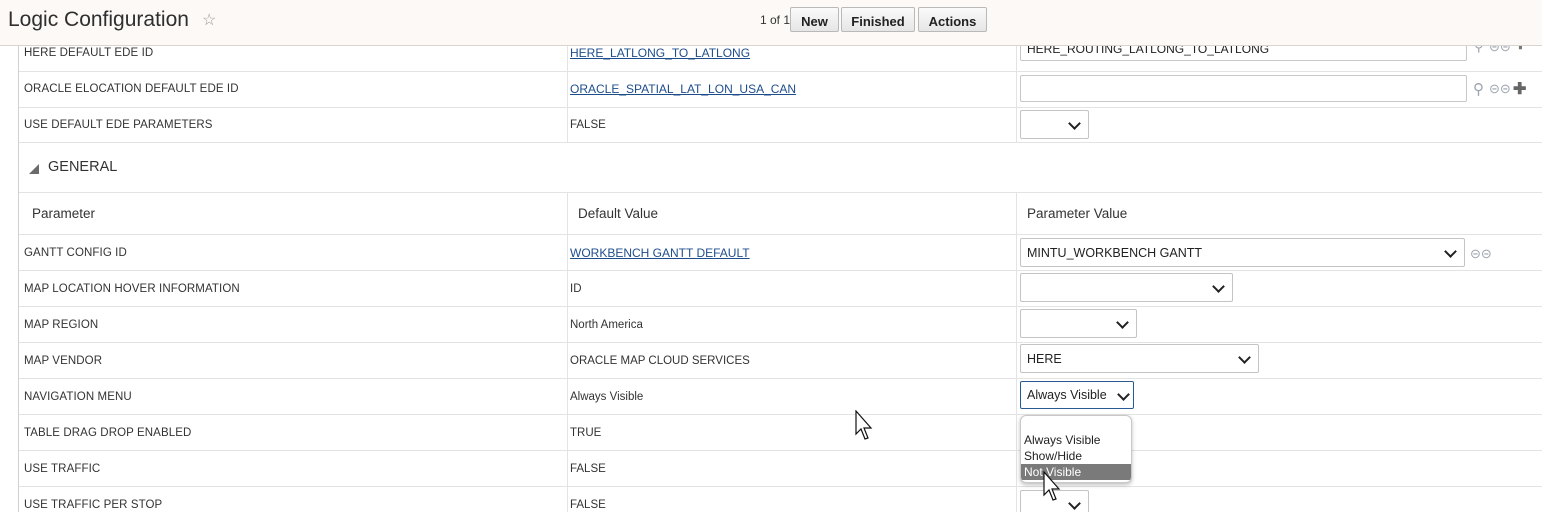  I want to click on default-value: ID, so click(576, 288).